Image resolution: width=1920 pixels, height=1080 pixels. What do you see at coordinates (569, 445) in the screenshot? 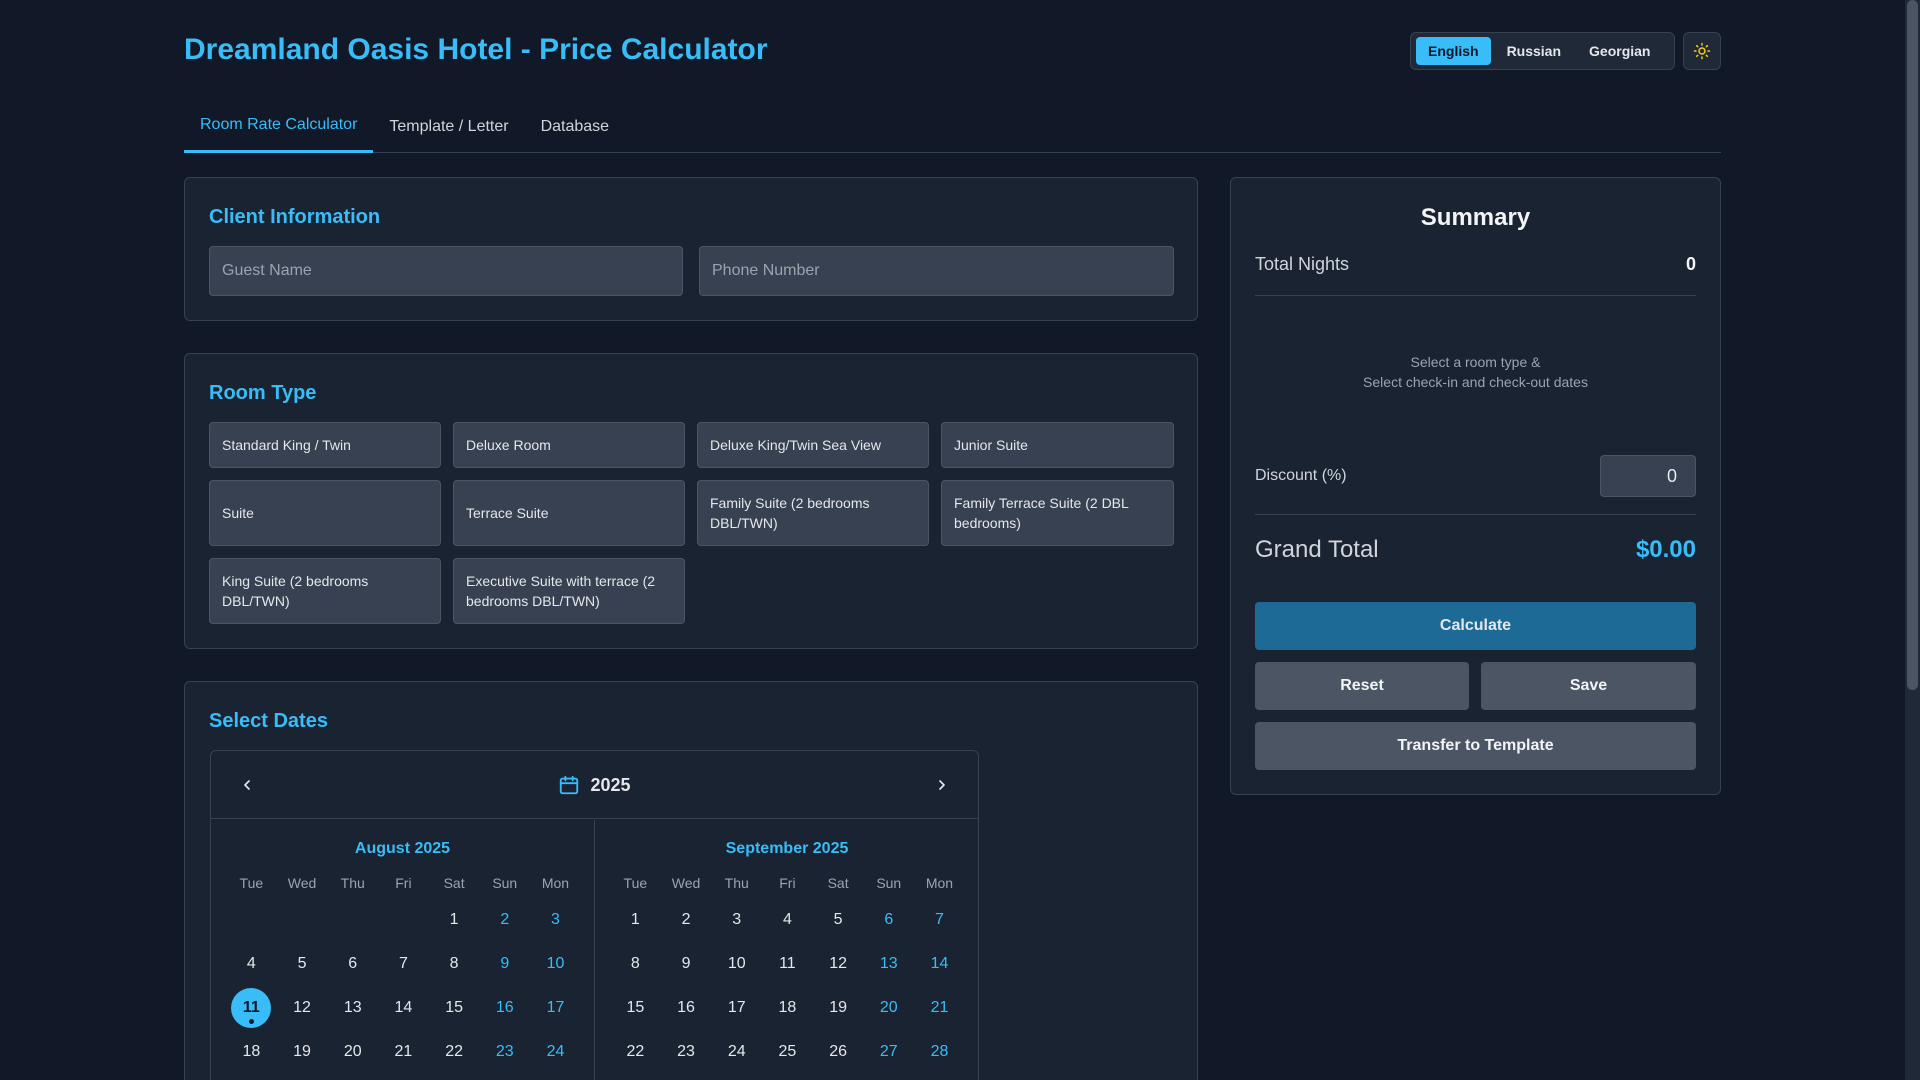
I see `room-deluxe: Deluxe Room` at bounding box center [569, 445].